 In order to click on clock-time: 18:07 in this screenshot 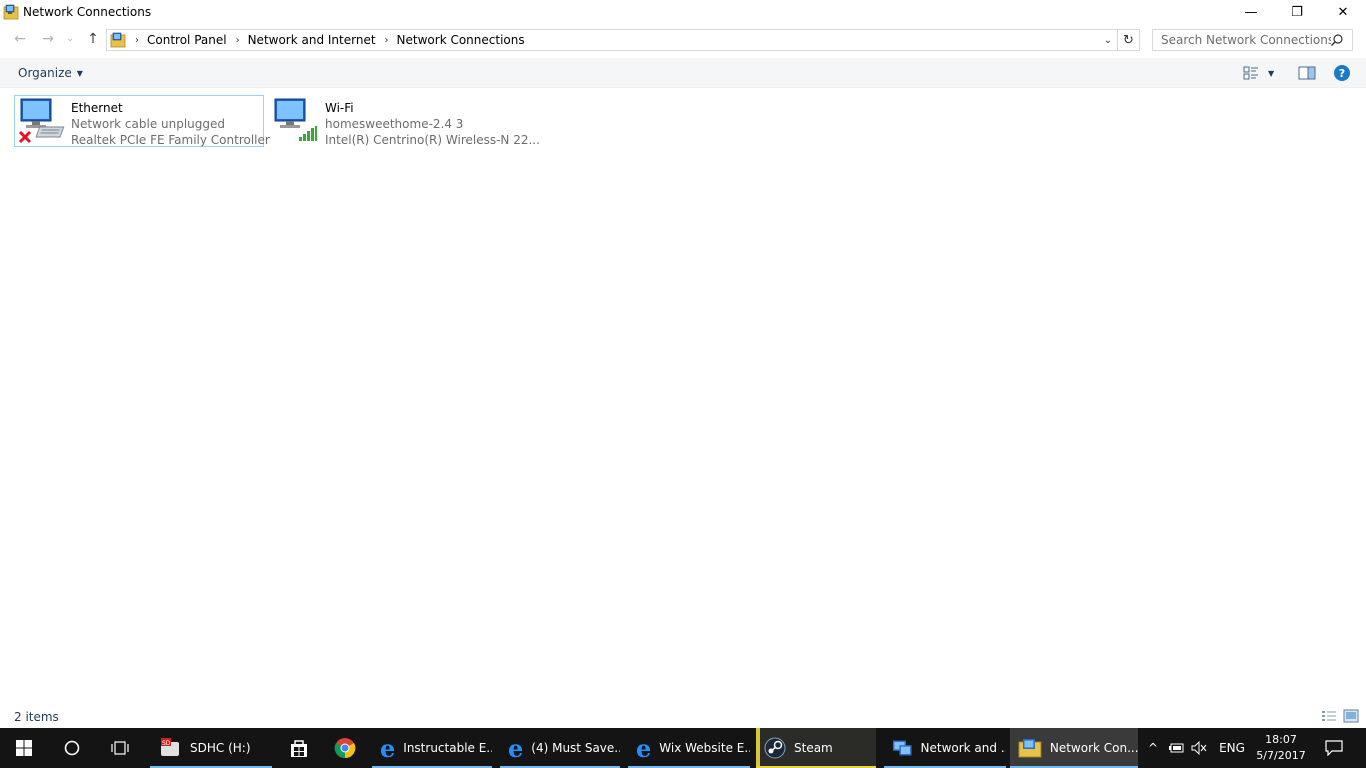, I will do `click(1281, 739)`.